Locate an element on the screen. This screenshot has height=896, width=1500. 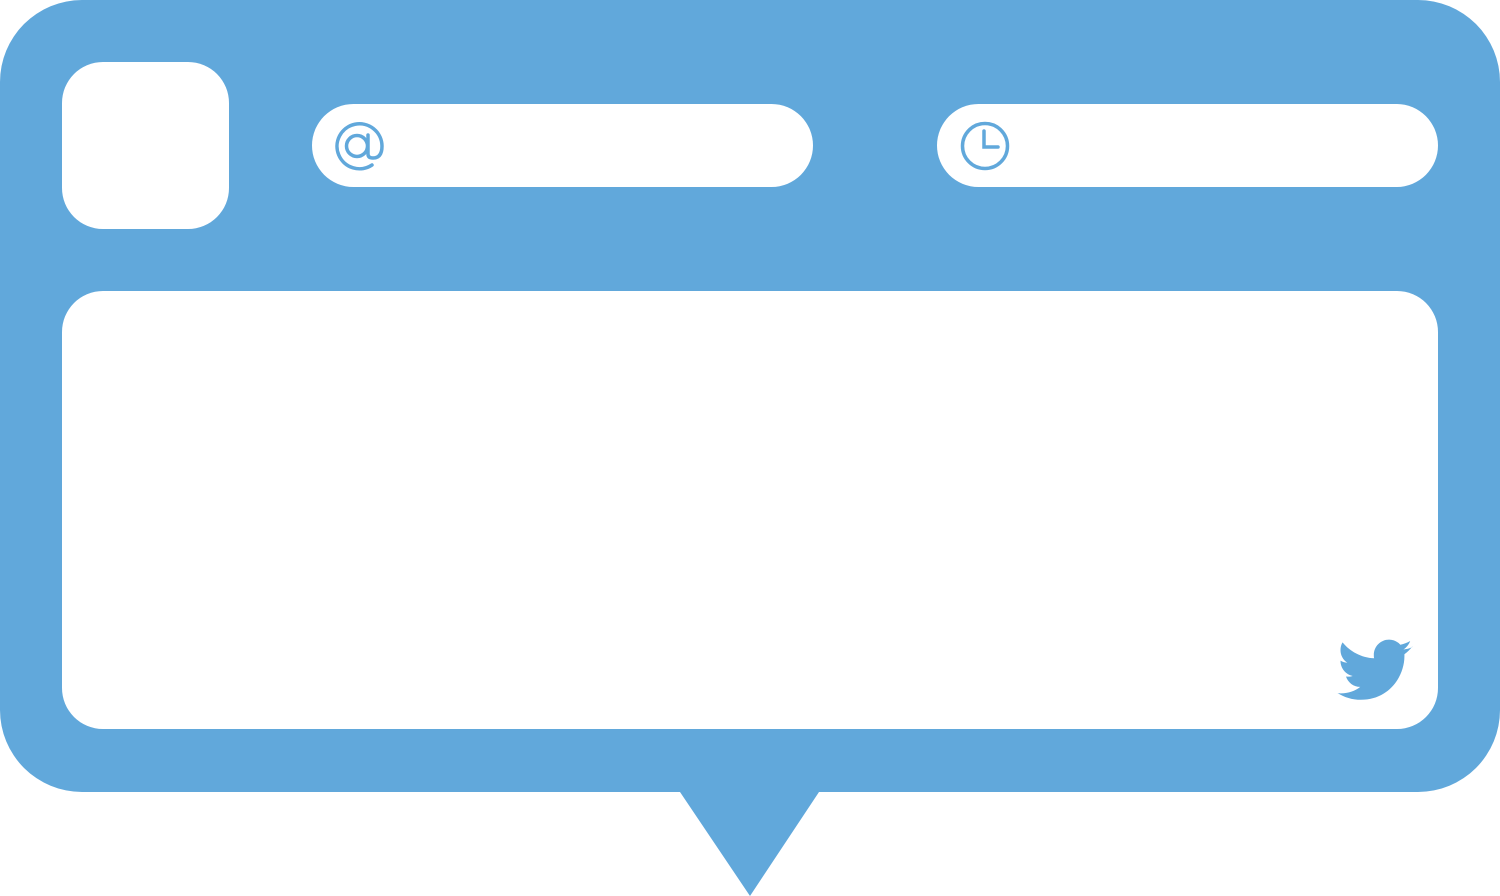
avatar-placeholder is located at coordinates (145, 145).